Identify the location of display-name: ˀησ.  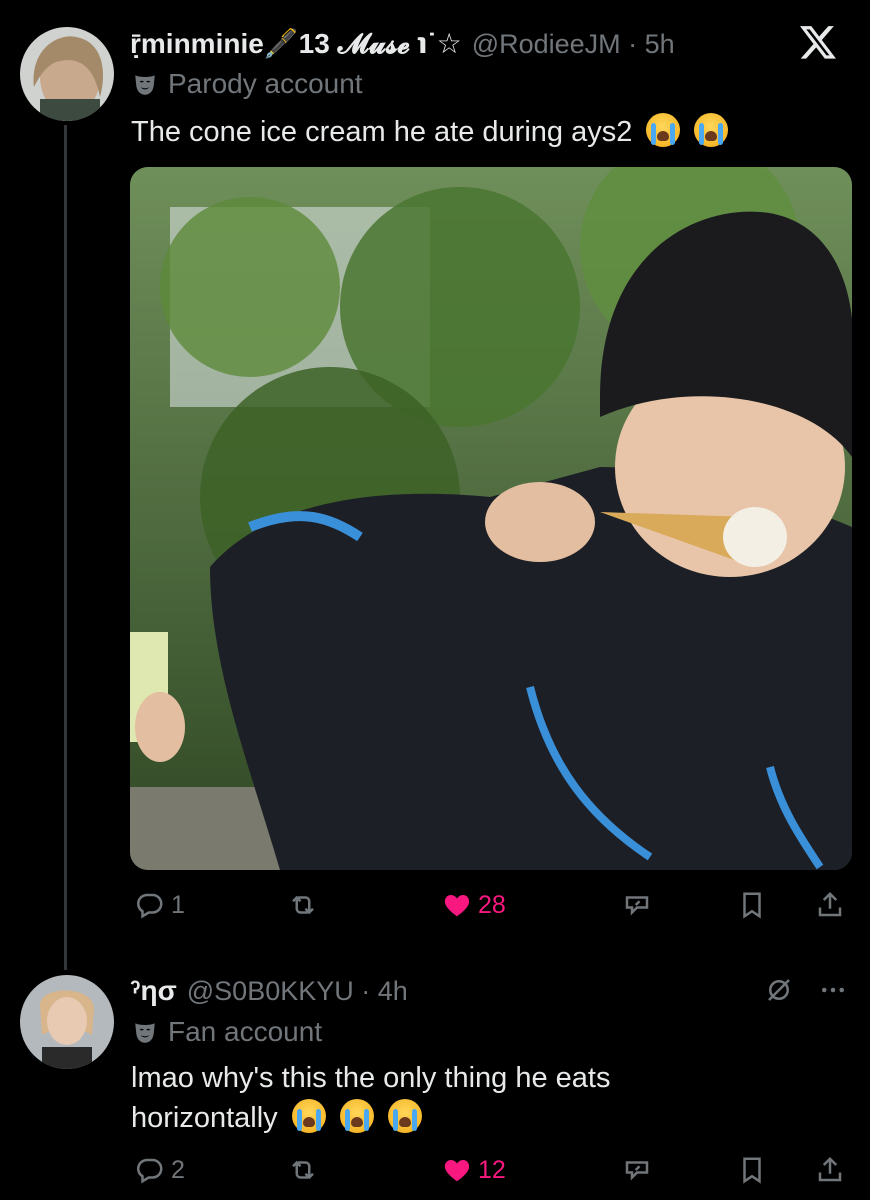
(153, 991).